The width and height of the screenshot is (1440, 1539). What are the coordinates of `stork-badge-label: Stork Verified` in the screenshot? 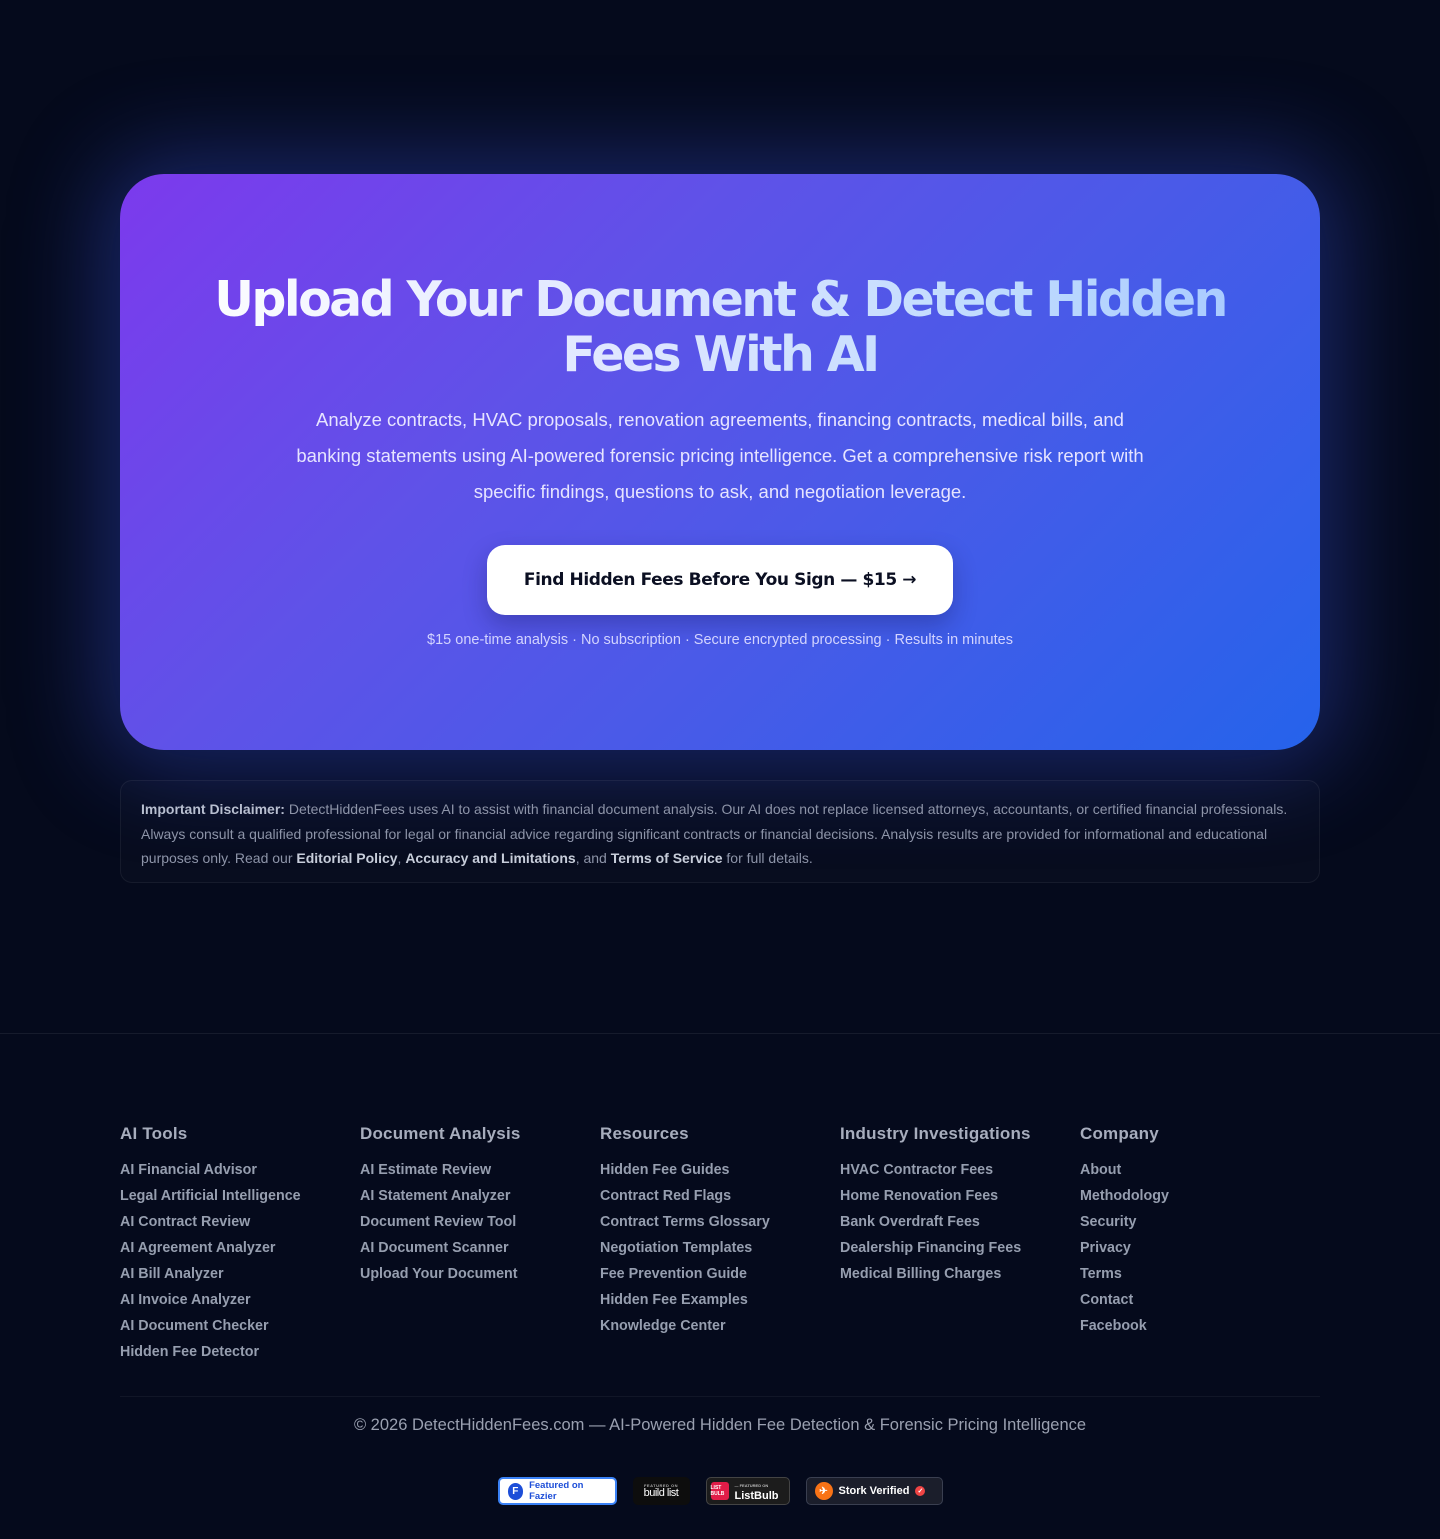 It's located at (874, 1491).